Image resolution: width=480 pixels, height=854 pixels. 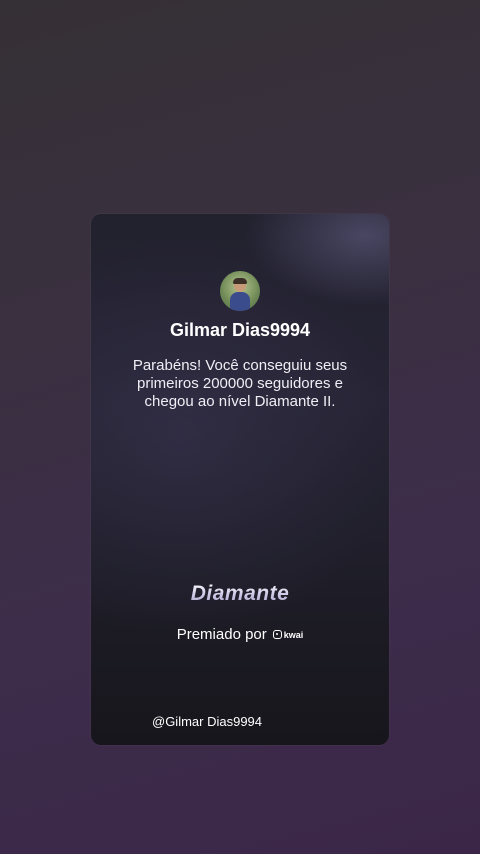 I want to click on user-handle: @Gilmar Dias9994, so click(x=207, y=721).